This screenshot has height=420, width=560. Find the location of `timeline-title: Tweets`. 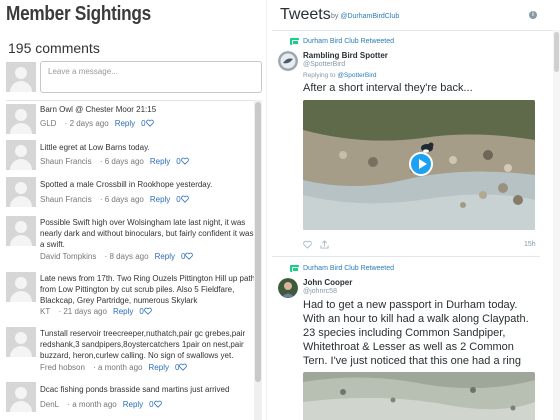

timeline-title: Tweets is located at coordinates (305, 14).